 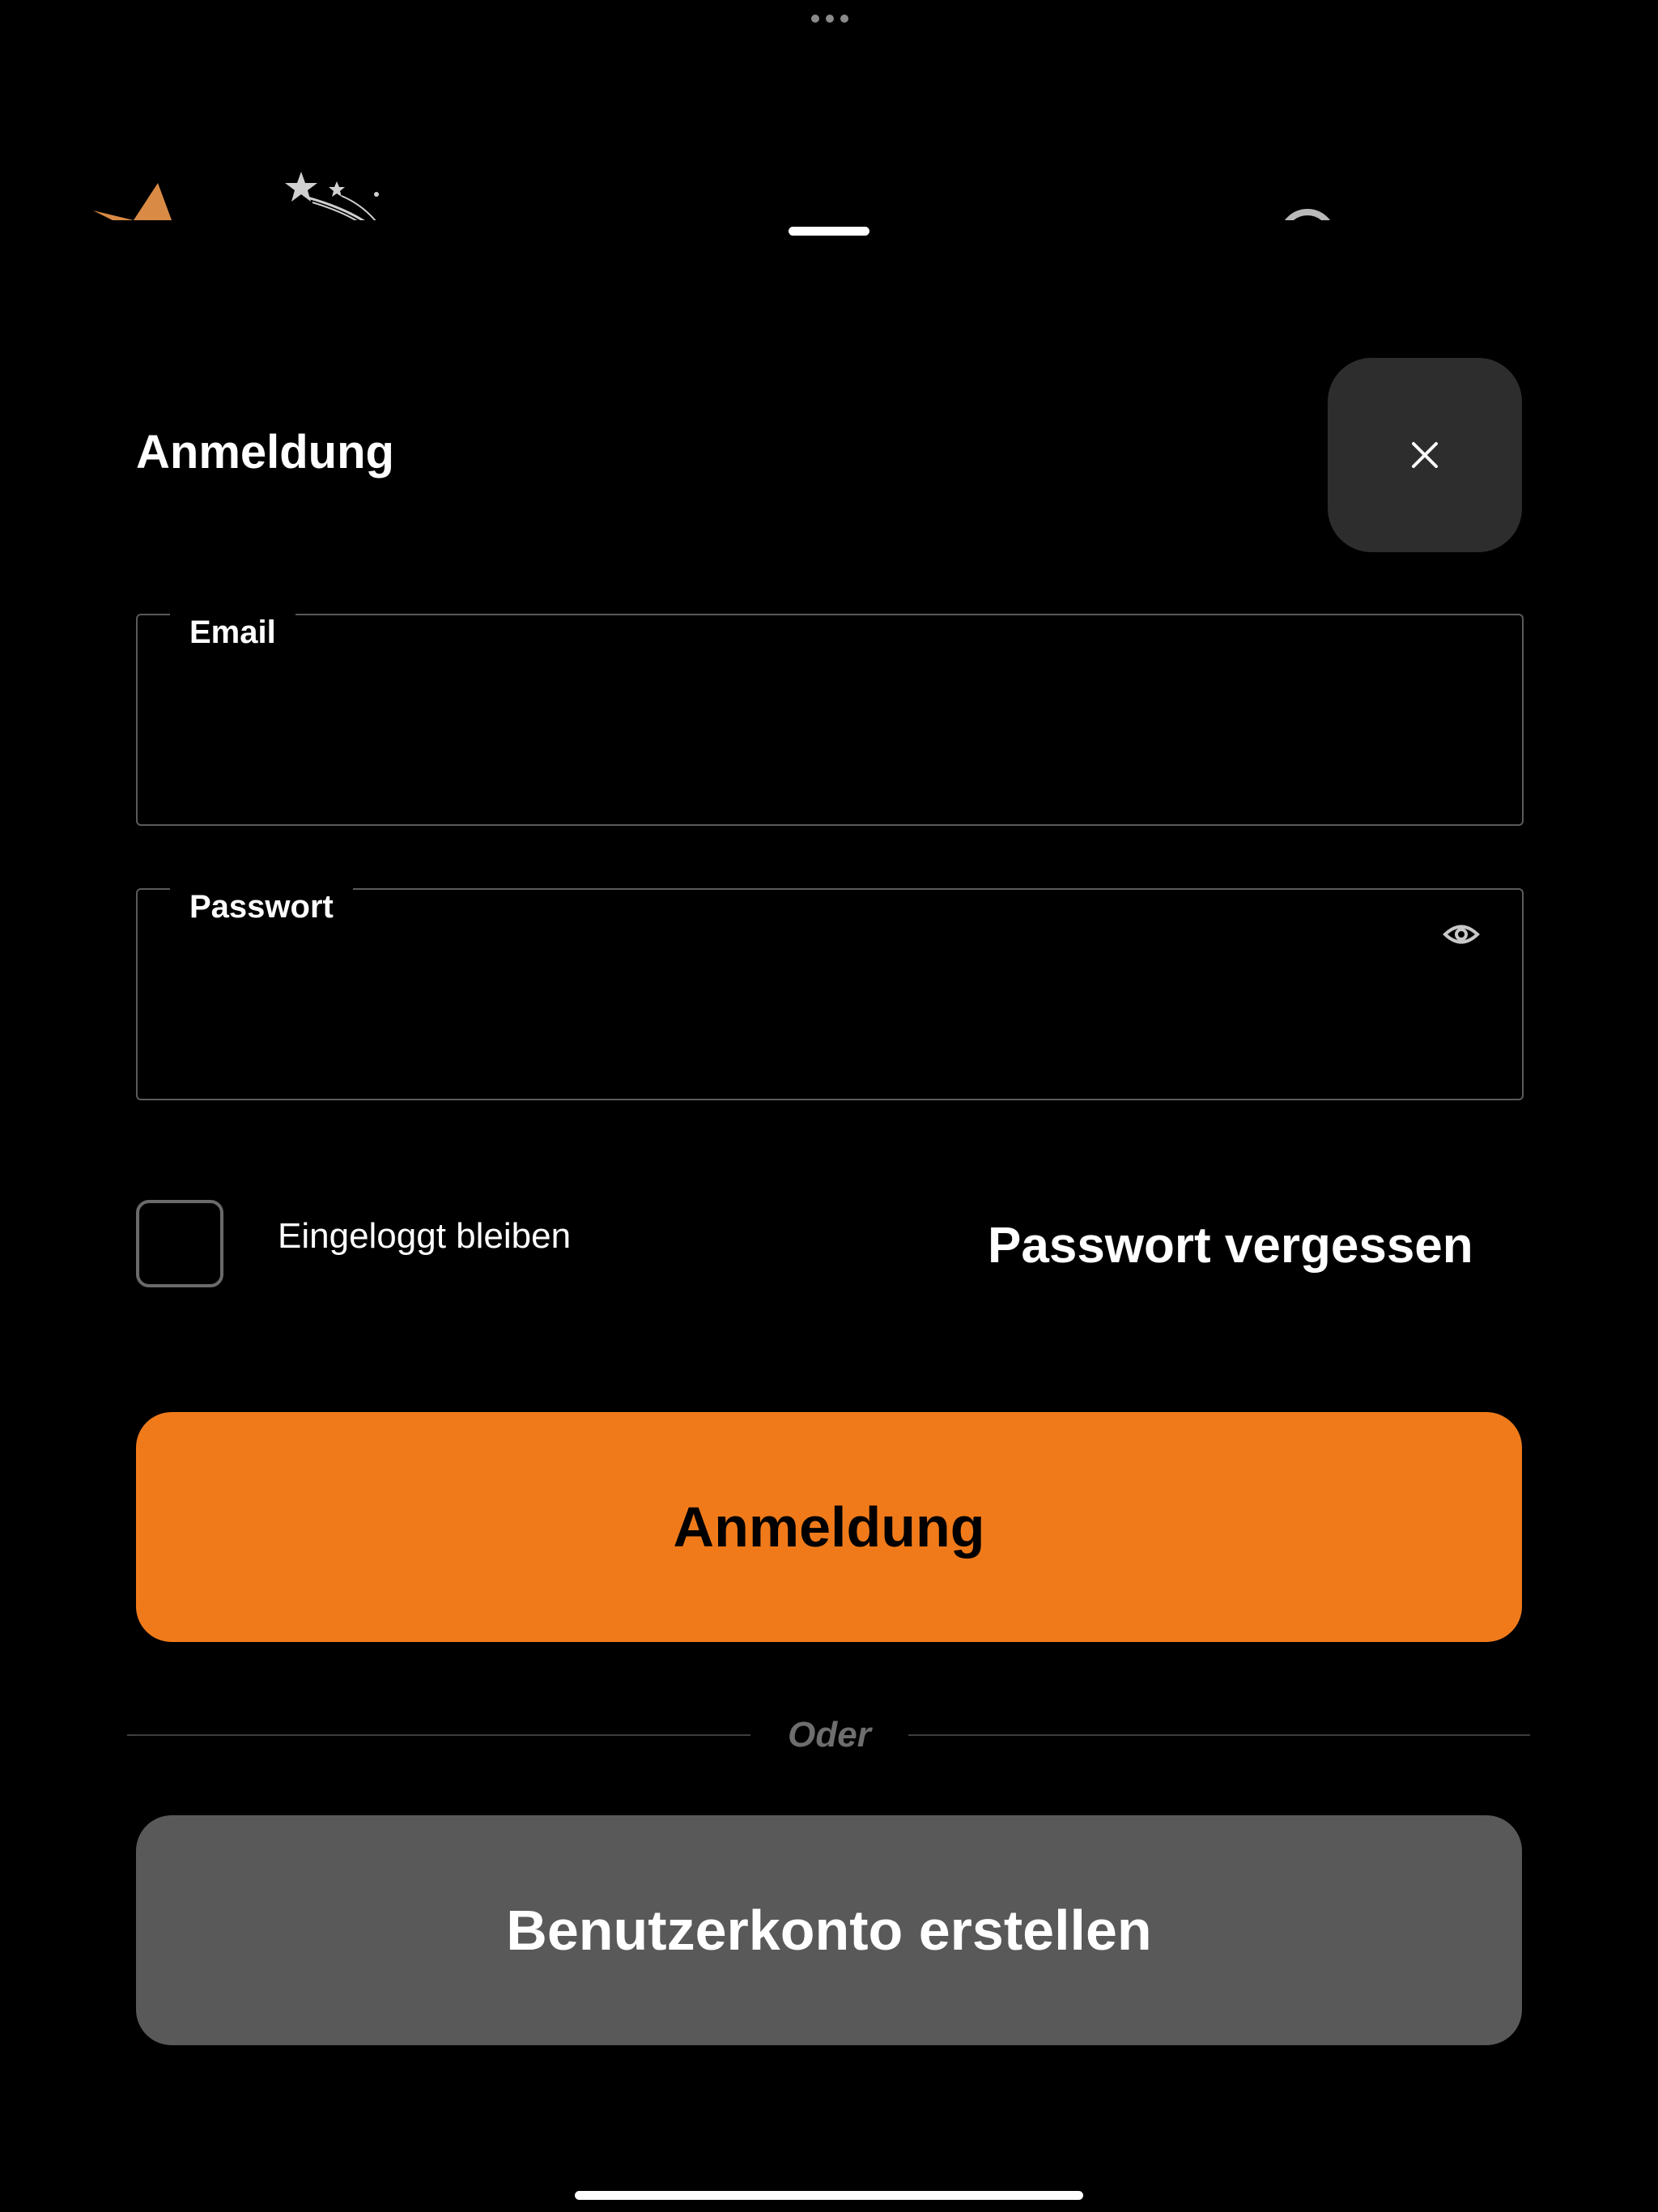 What do you see at coordinates (1230, 1246) in the screenshot?
I see `forgot-password-link: Passwort vergessen` at bounding box center [1230, 1246].